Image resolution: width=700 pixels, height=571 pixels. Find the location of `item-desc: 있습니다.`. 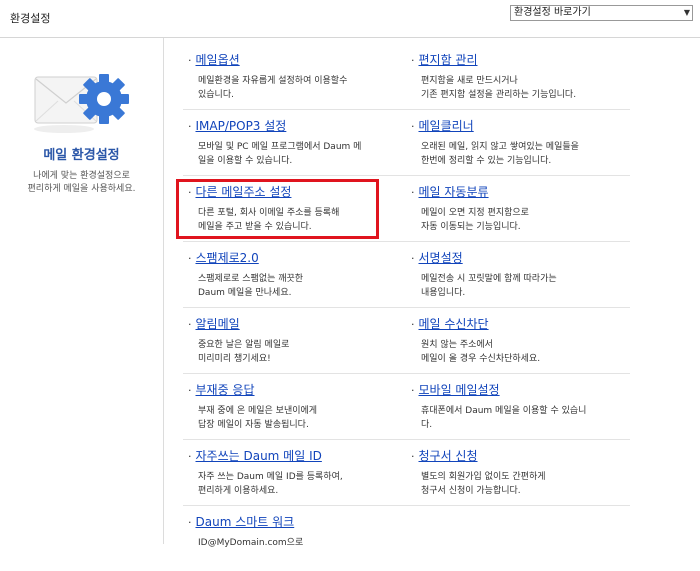

item-desc: 있습니다. is located at coordinates (216, 95).